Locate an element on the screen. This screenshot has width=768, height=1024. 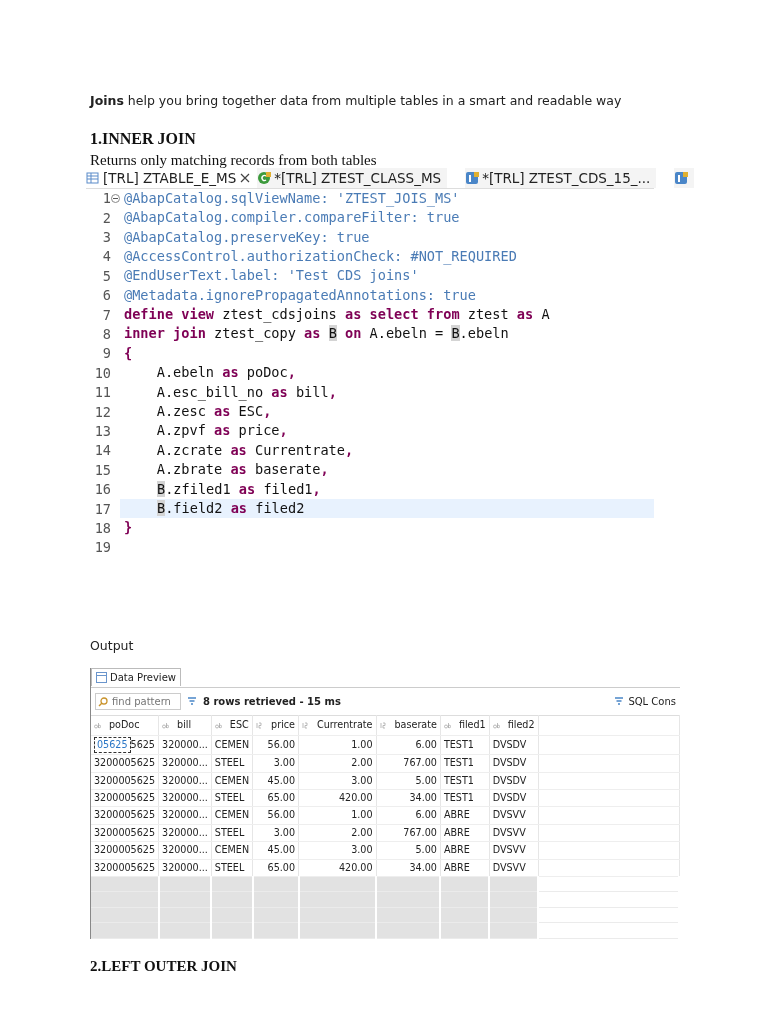
code-line: A.zesc as ESC, is located at coordinates (214, 412).